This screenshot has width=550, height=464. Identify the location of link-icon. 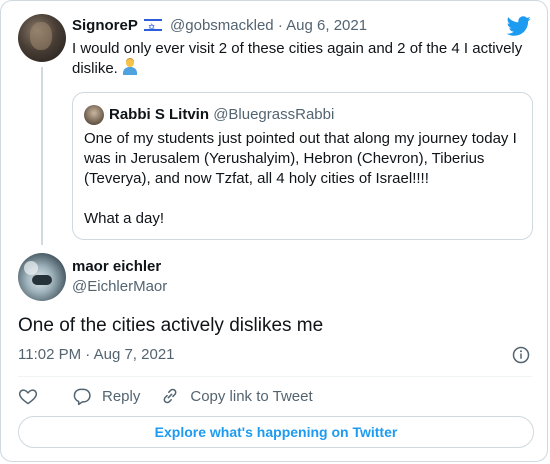
(170, 396).